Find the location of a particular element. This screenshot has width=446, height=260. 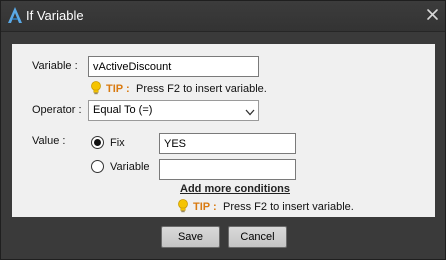

radio-selected-dot is located at coordinates (97, 142).